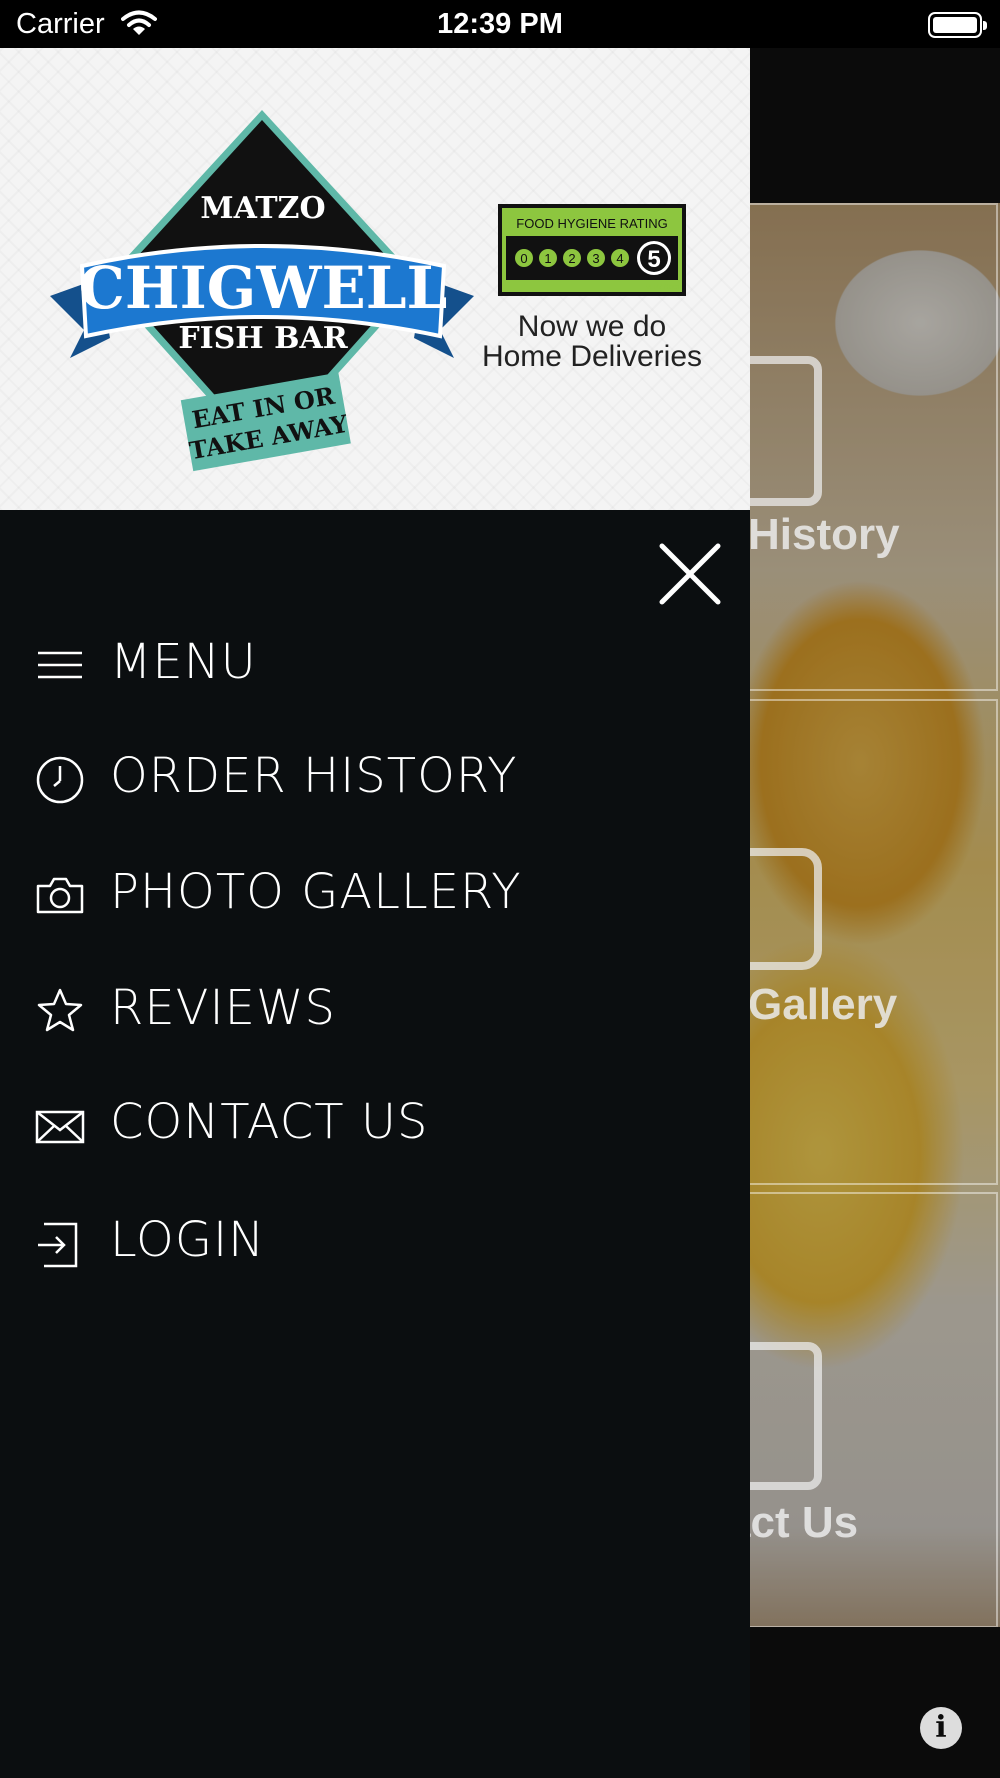 This screenshot has height=1778, width=1000. What do you see at coordinates (690, 574) in the screenshot?
I see `close-icon` at bounding box center [690, 574].